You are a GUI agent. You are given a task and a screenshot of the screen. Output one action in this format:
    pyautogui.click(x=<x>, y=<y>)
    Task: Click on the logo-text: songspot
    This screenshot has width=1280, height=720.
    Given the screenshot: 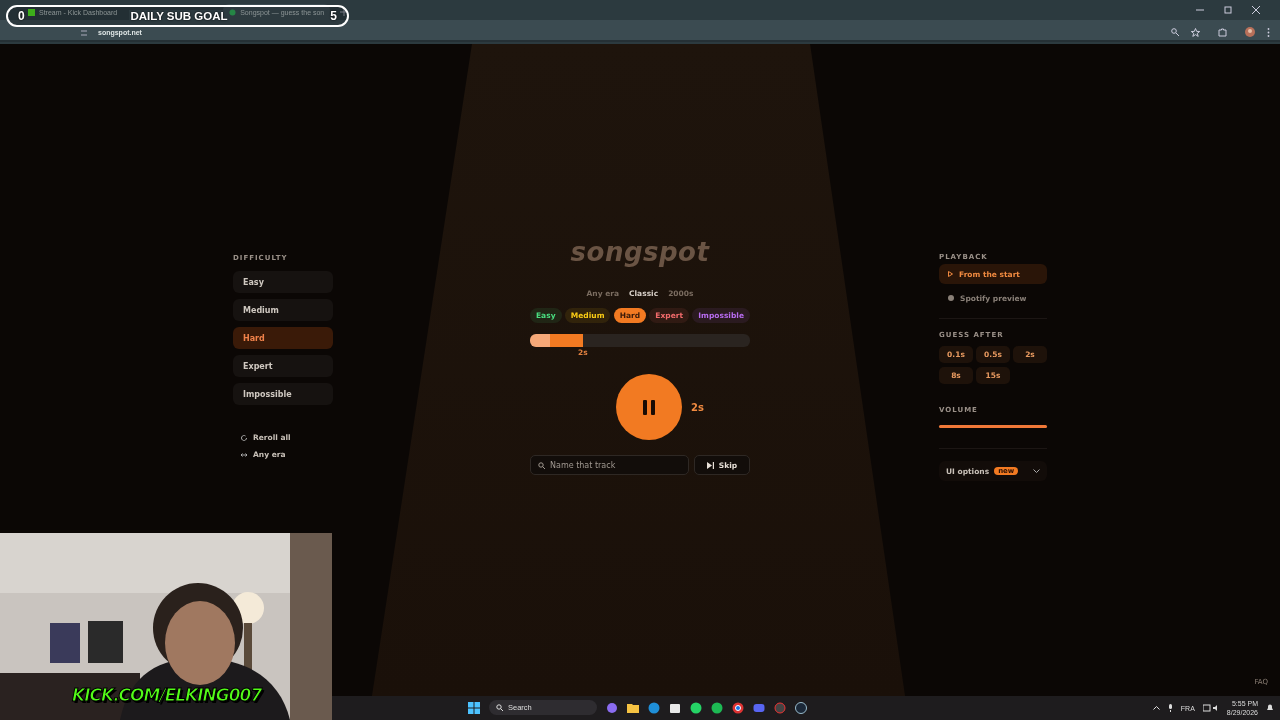 What is the action you would take?
    pyautogui.click(x=640, y=252)
    